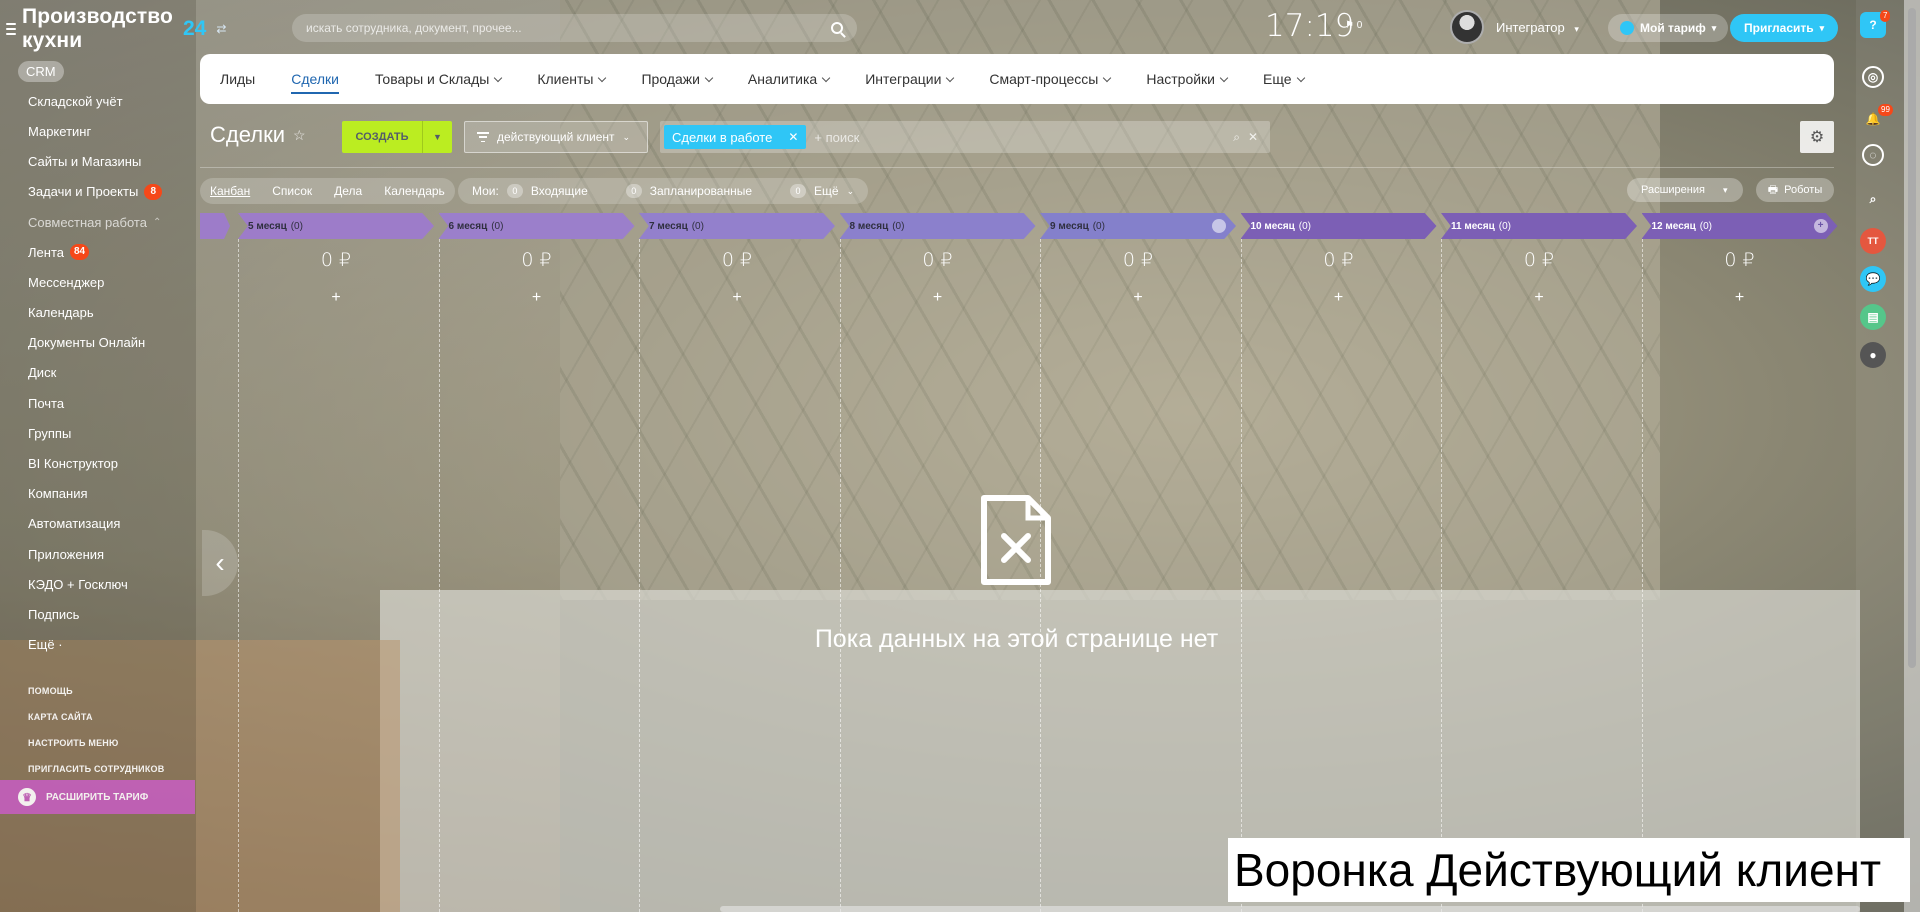 The image size is (1920, 912). Describe the element at coordinates (1873, 77) in the screenshot. I see `open-lines-icon: ◎` at that location.